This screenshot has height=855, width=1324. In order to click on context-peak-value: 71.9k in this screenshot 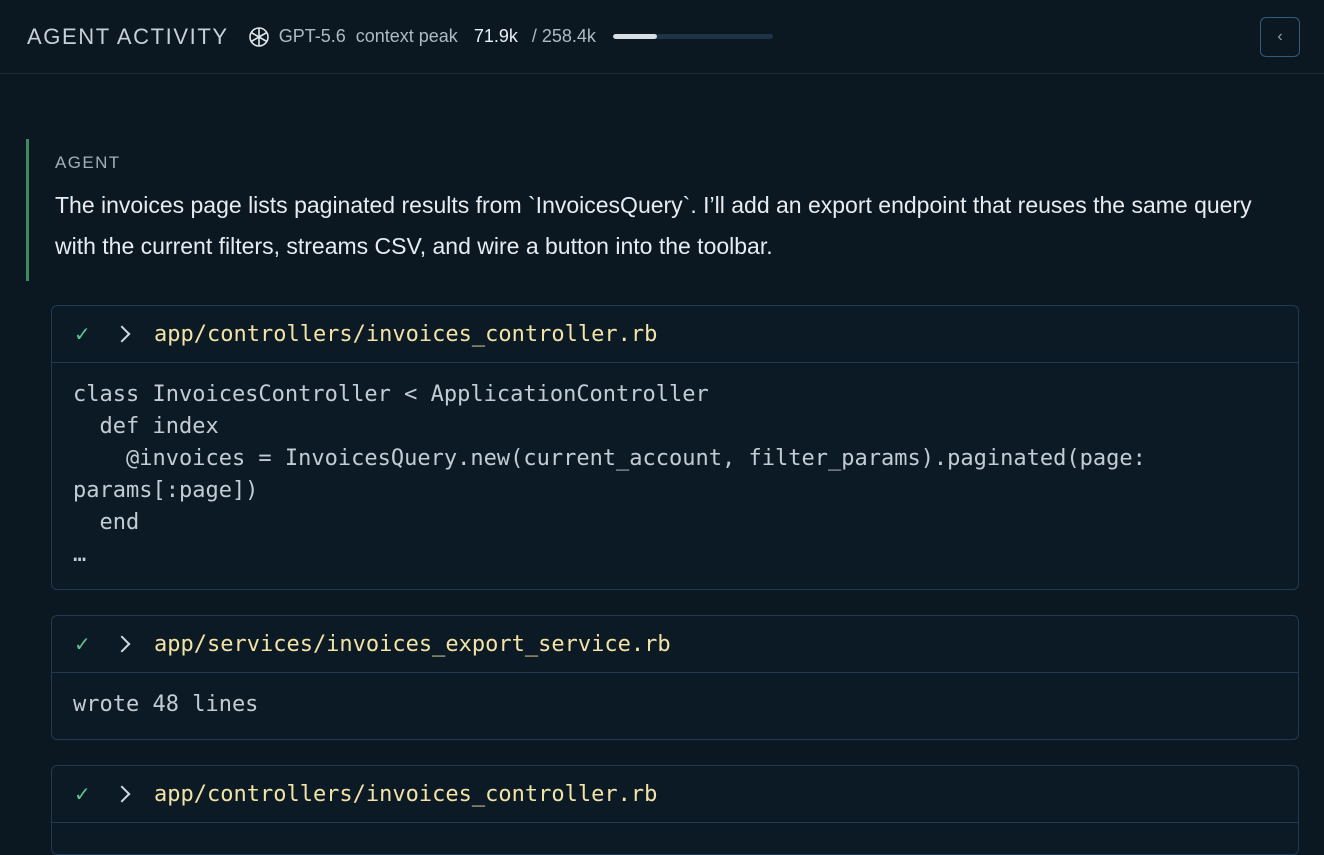, I will do `click(495, 36)`.